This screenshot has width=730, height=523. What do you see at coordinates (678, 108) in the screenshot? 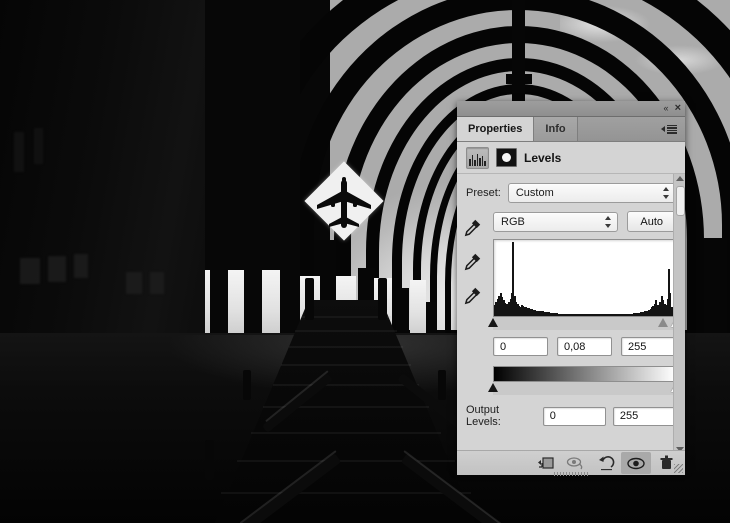
I see `close-icon: ×` at bounding box center [678, 108].